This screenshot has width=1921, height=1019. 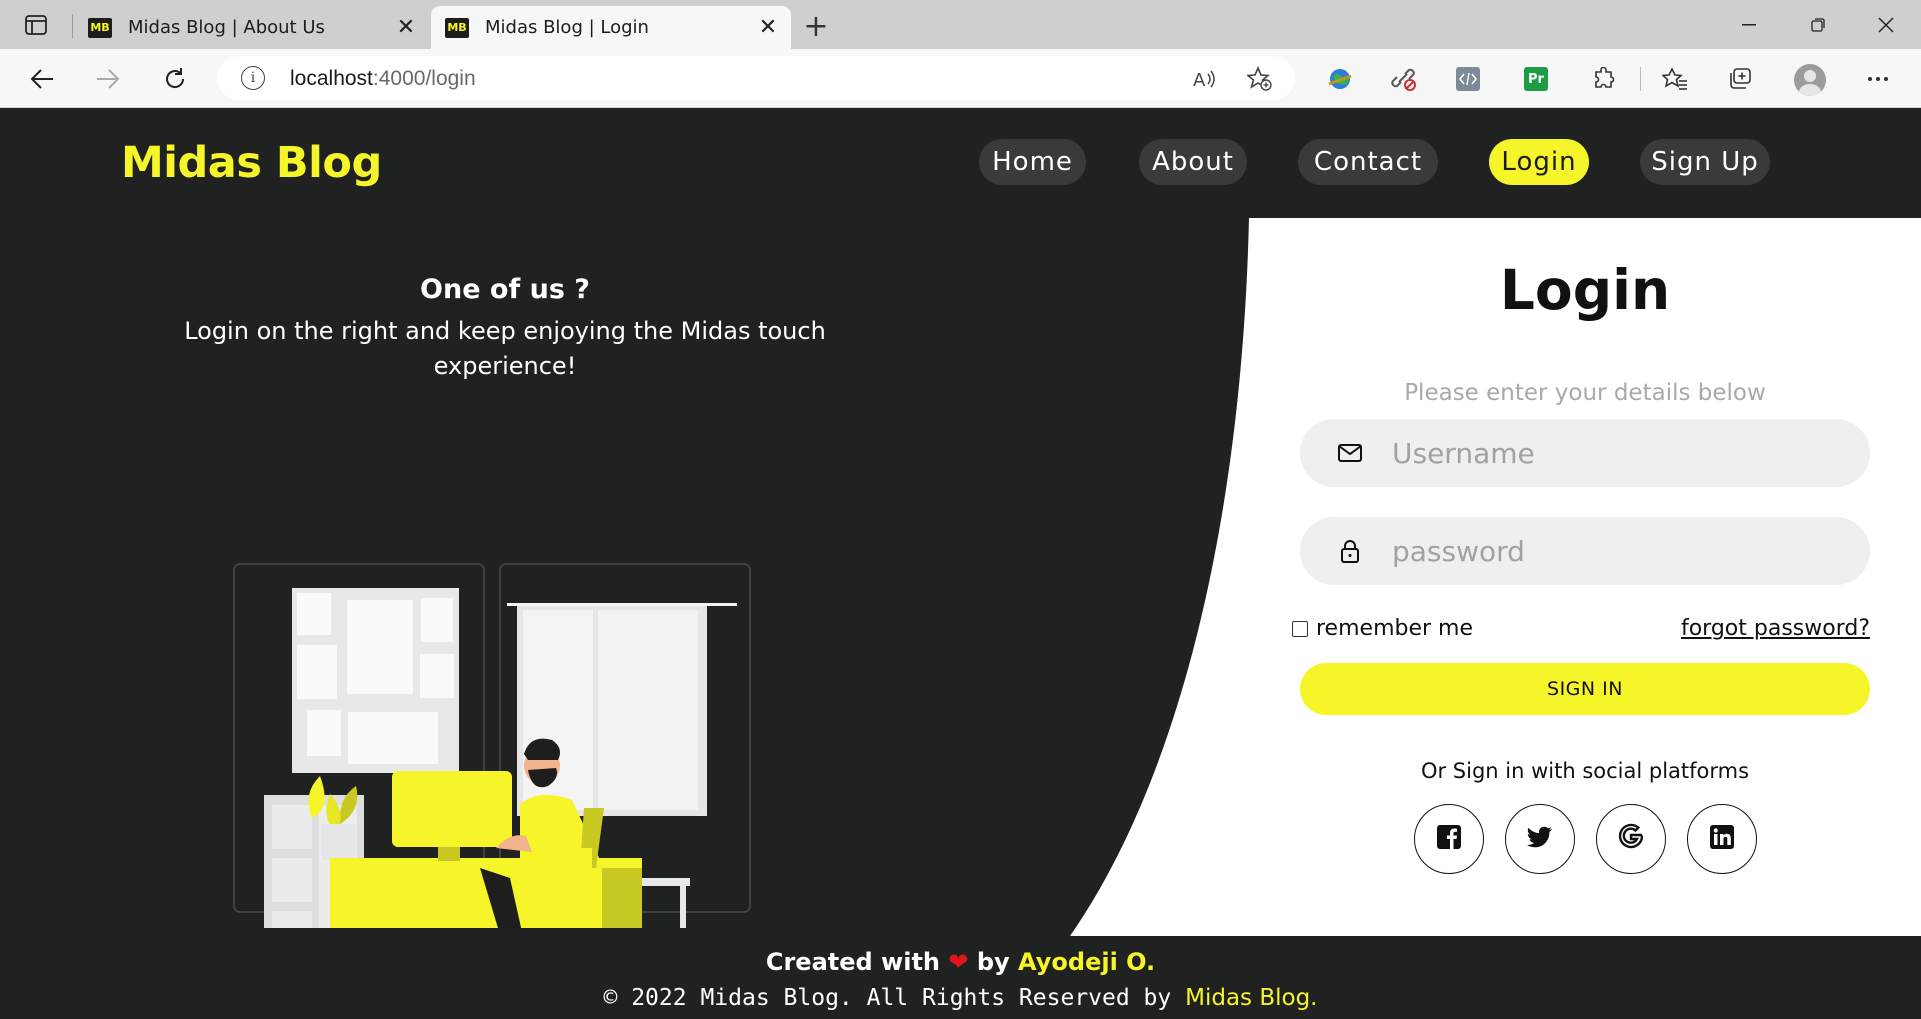 I want to click on remember-me-checkbox, so click(x=1300, y=628).